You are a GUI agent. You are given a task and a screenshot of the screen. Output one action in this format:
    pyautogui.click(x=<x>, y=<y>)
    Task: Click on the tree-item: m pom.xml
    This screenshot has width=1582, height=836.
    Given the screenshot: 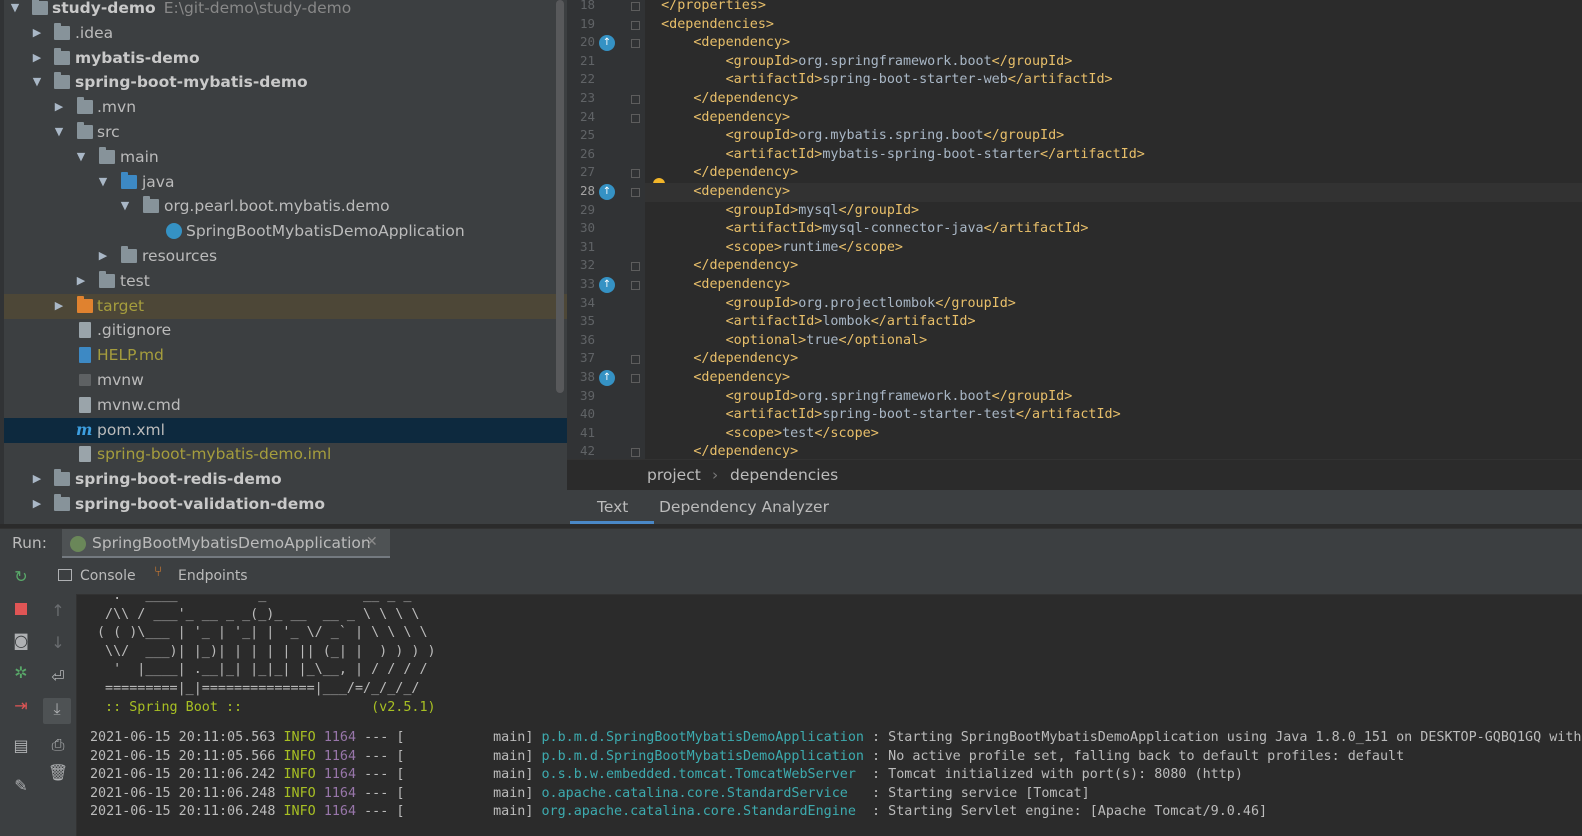 What is the action you would take?
    pyautogui.click(x=285, y=430)
    